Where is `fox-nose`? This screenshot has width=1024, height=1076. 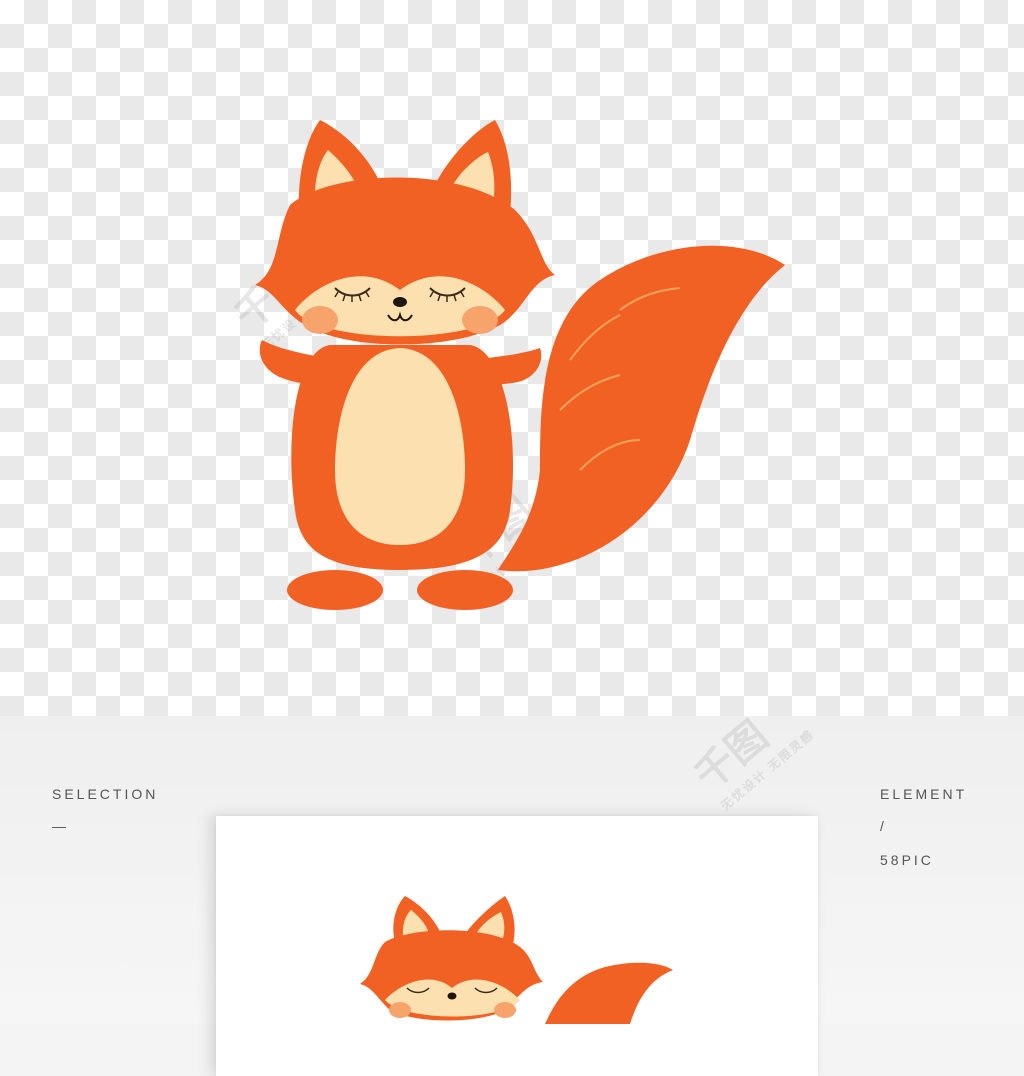
fox-nose is located at coordinates (400, 302).